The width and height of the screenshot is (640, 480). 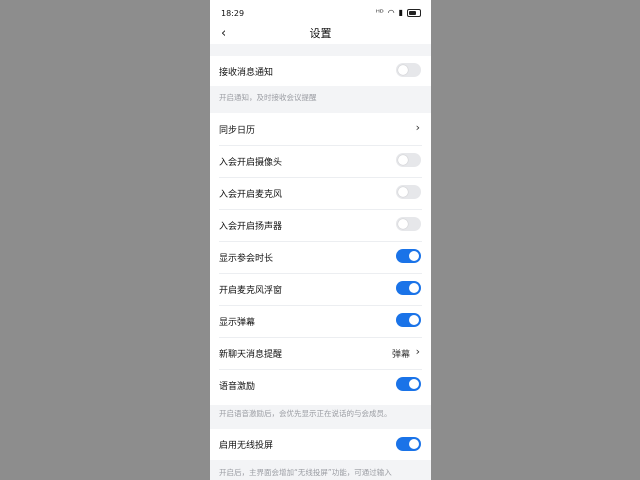 What do you see at coordinates (305, 413) in the screenshot?
I see `voice-incentive-hint: 开启语音激励后，会优先显示正在说话的与会成员。` at bounding box center [305, 413].